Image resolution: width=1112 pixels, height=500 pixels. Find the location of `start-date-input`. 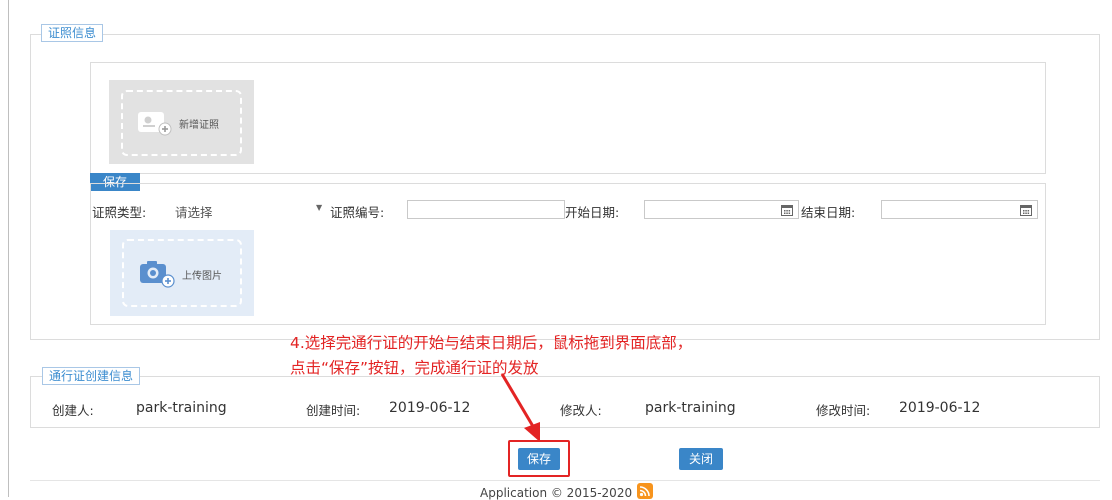

start-date-input is located at coordinates (721, 209).